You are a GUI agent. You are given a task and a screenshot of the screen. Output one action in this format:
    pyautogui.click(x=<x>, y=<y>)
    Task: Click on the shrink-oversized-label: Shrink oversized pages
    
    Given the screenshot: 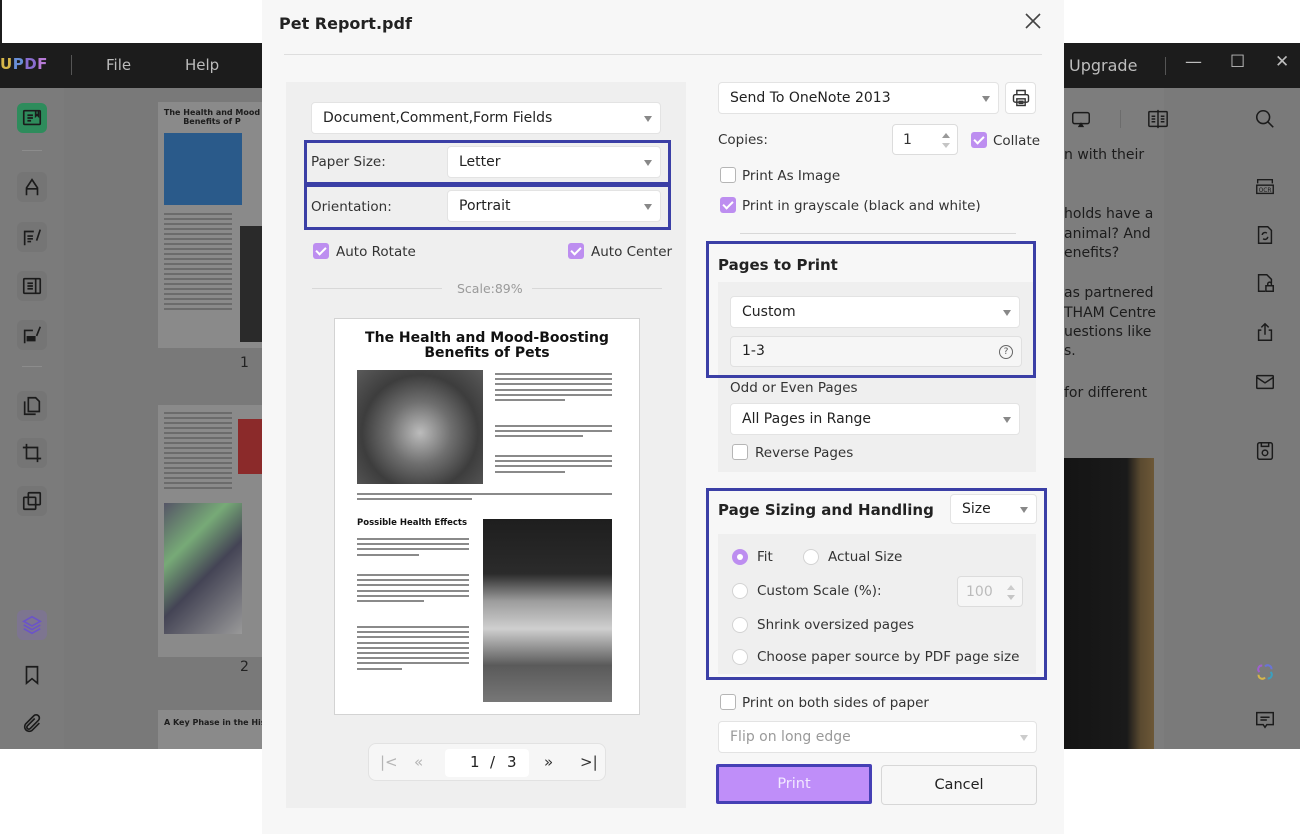 What is the action you would take?
    pyautogui.click(x=835, y=625)
    